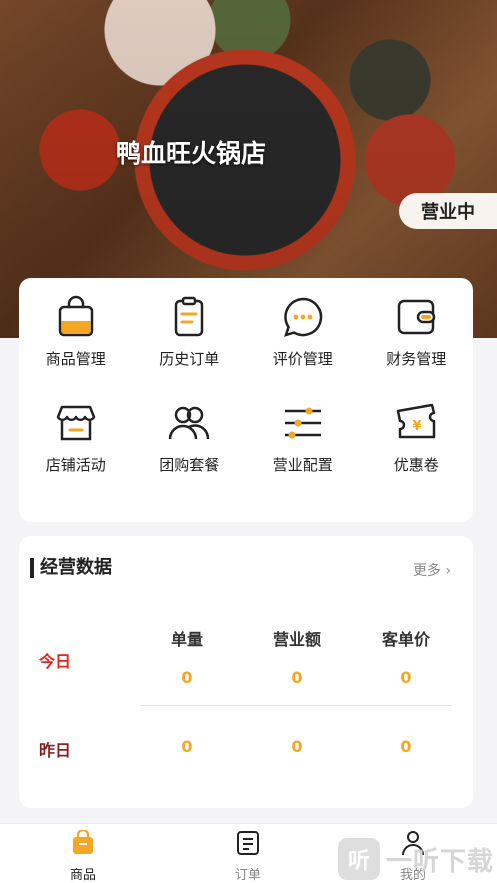 This screenshot has width=497, height=883. What do you see at coordinates (75, 465) in the screenshot?
I see `menu-item-label: 店铺活动` at bounding box center [75, 465].